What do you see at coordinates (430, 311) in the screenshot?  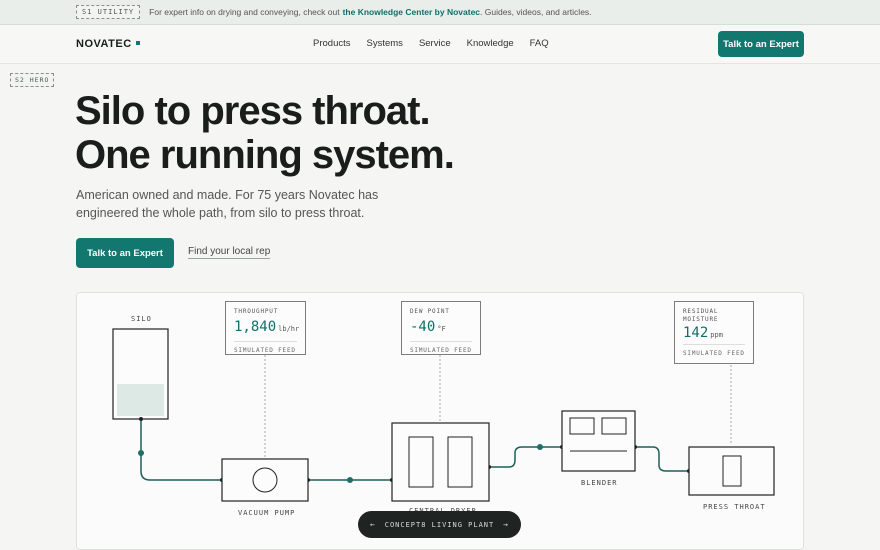 I see `readout-title: DEW POINT` at bounding box center [430, 311].